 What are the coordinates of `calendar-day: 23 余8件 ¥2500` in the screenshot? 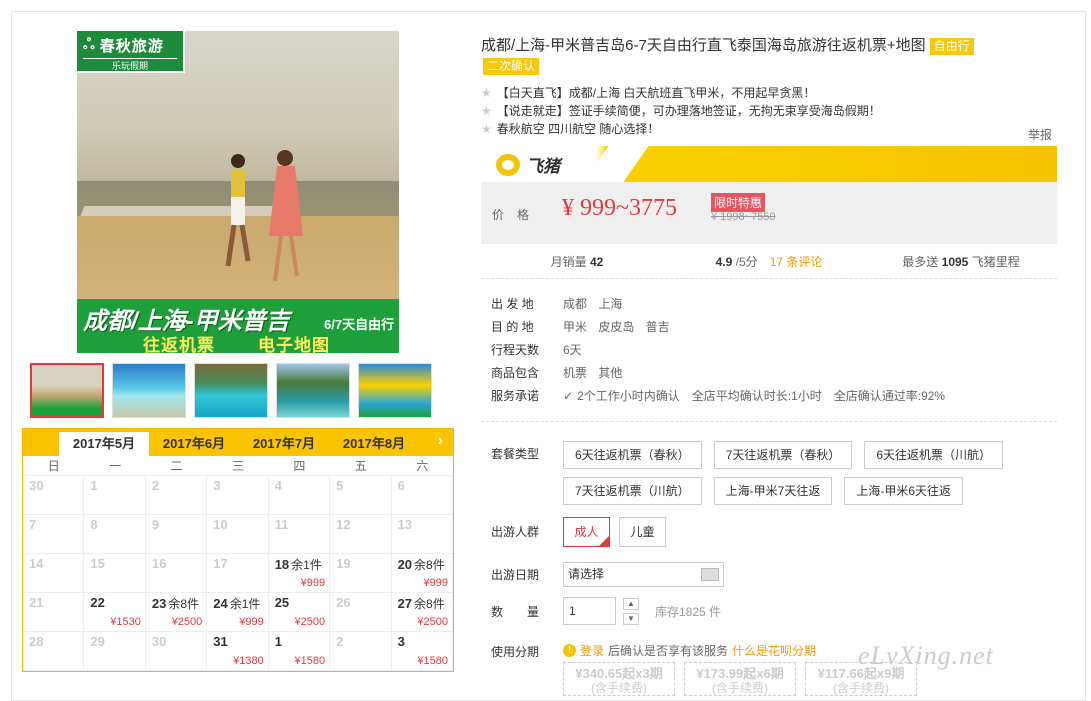 It's located at (176, 612).